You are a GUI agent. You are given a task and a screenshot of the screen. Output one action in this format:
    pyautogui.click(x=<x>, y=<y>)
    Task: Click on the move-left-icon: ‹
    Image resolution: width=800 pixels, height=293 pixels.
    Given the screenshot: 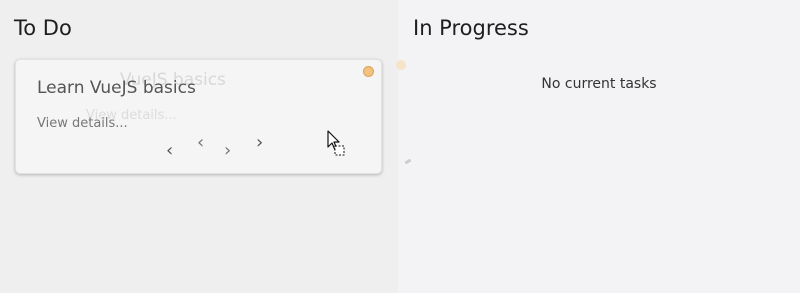 What is the action you would take?
    pyautogui.click(x=169, y=151)
    